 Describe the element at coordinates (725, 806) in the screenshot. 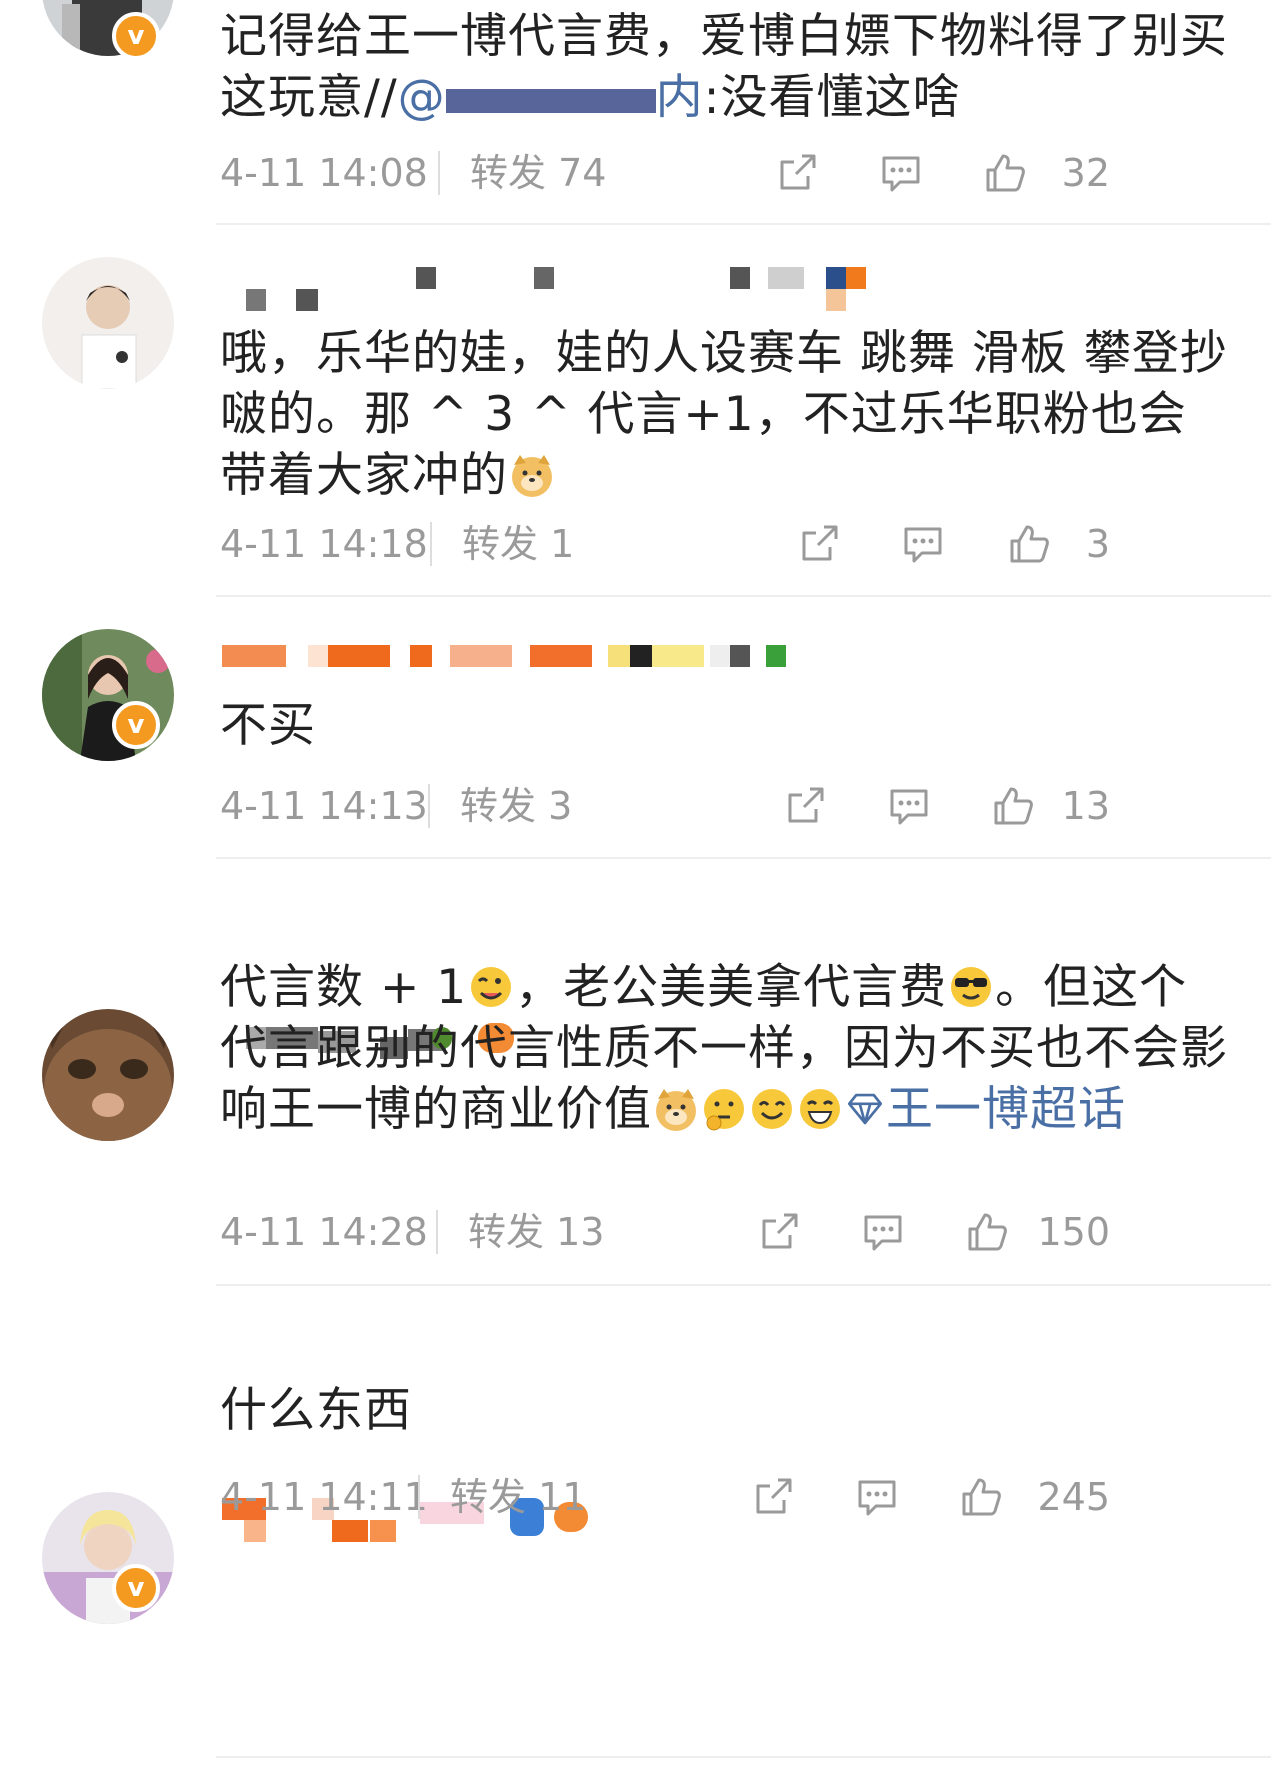

I see `comment-meta: 4-11 14:13 转发 3 13` at that location.